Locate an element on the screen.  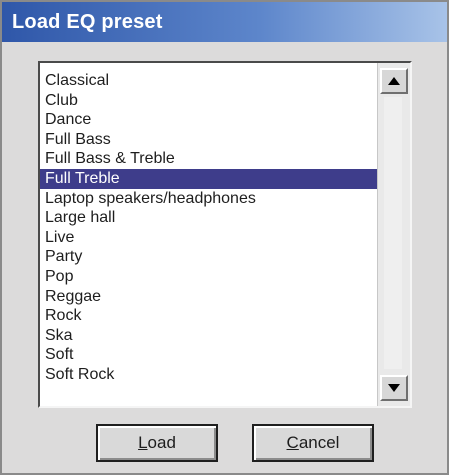
title-bar: Load EQ preset is located at coordinates (224, 22).